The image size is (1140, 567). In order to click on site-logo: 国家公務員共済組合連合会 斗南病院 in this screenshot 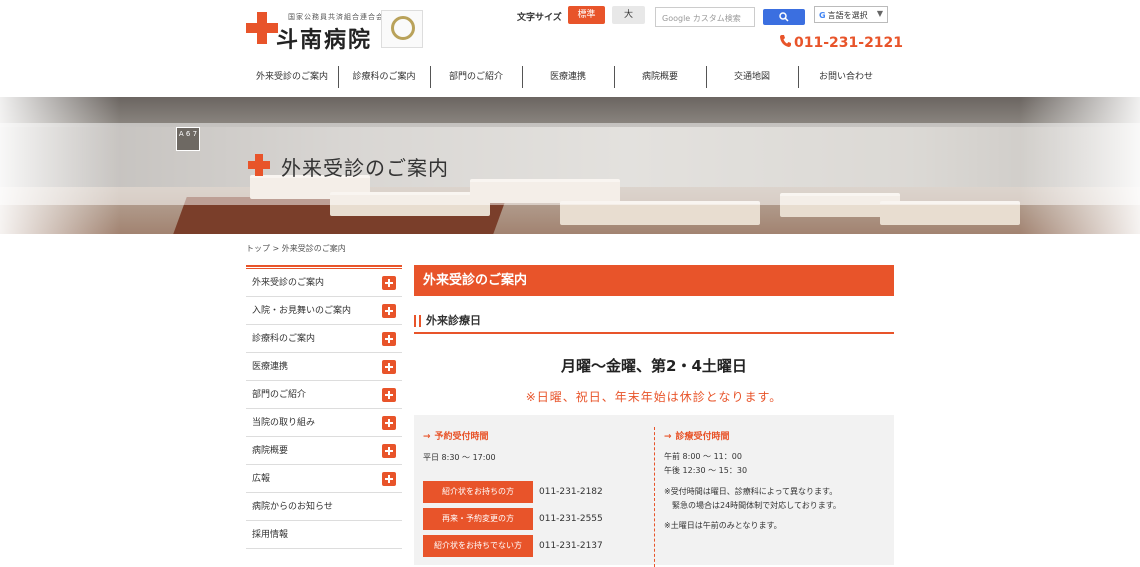, I will do `click(335, 31)`.